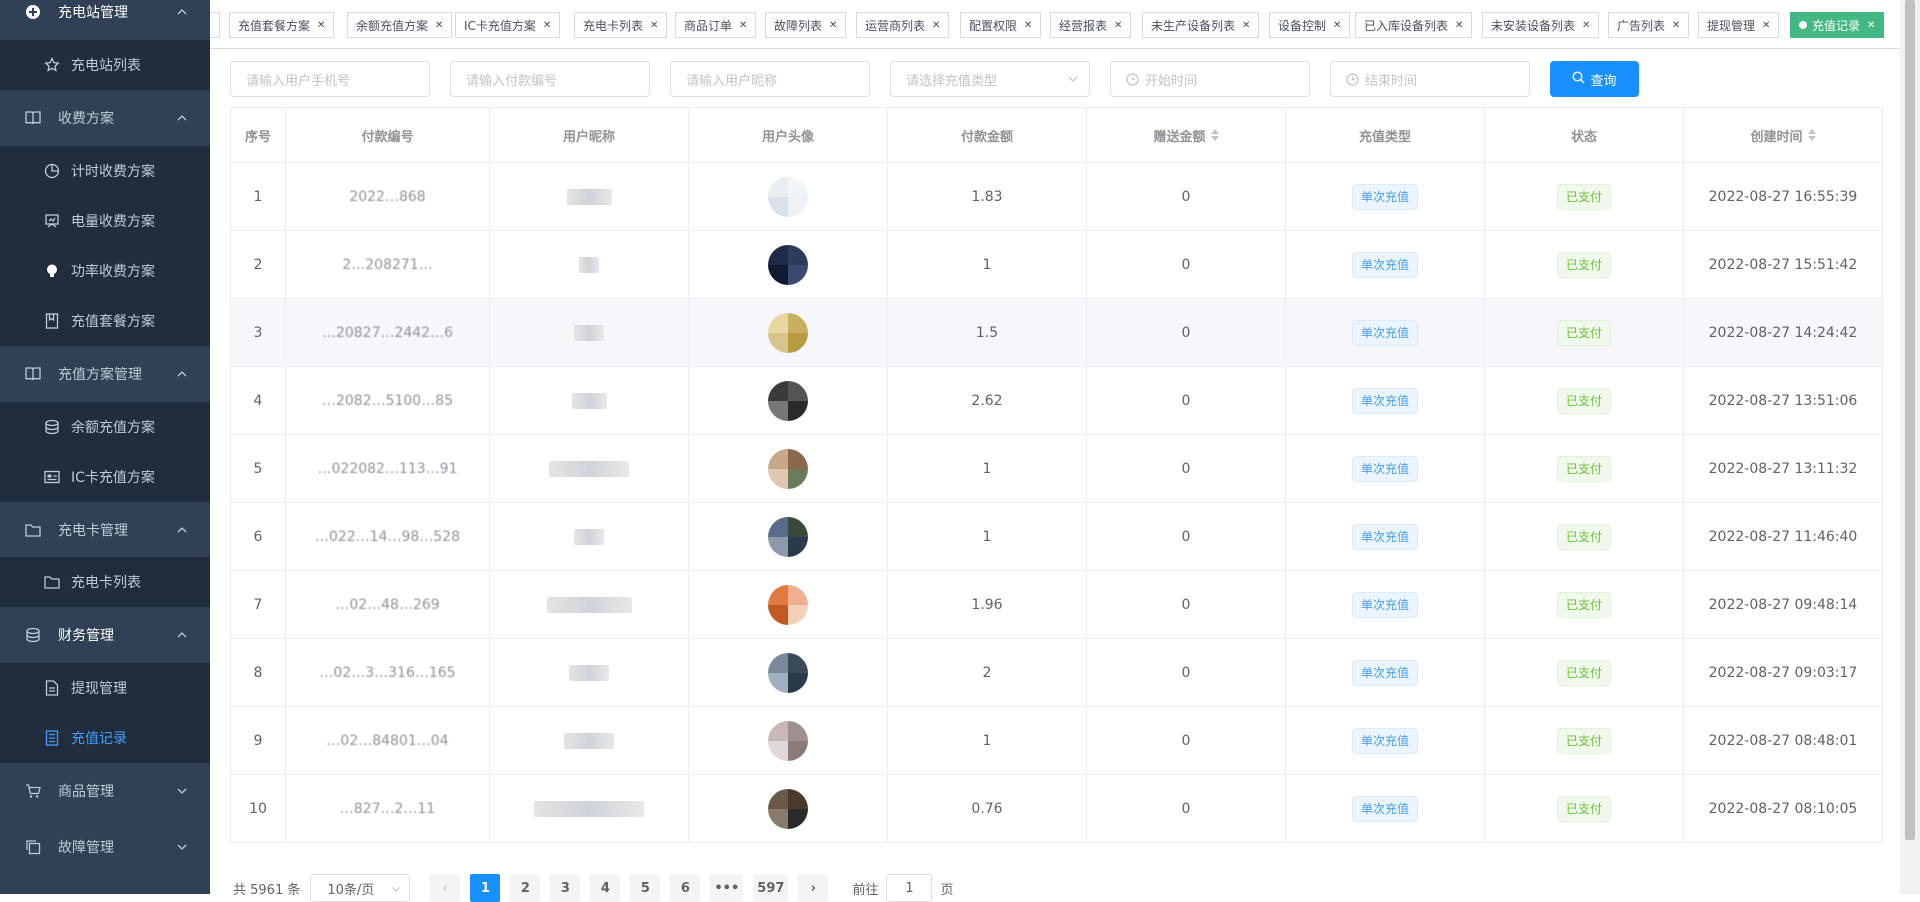 The image size is (1920, 902). Describe the element at coordinates (1384, 400) in the screenshot. I see `recharge-type-tag: 单次充值` at that location.